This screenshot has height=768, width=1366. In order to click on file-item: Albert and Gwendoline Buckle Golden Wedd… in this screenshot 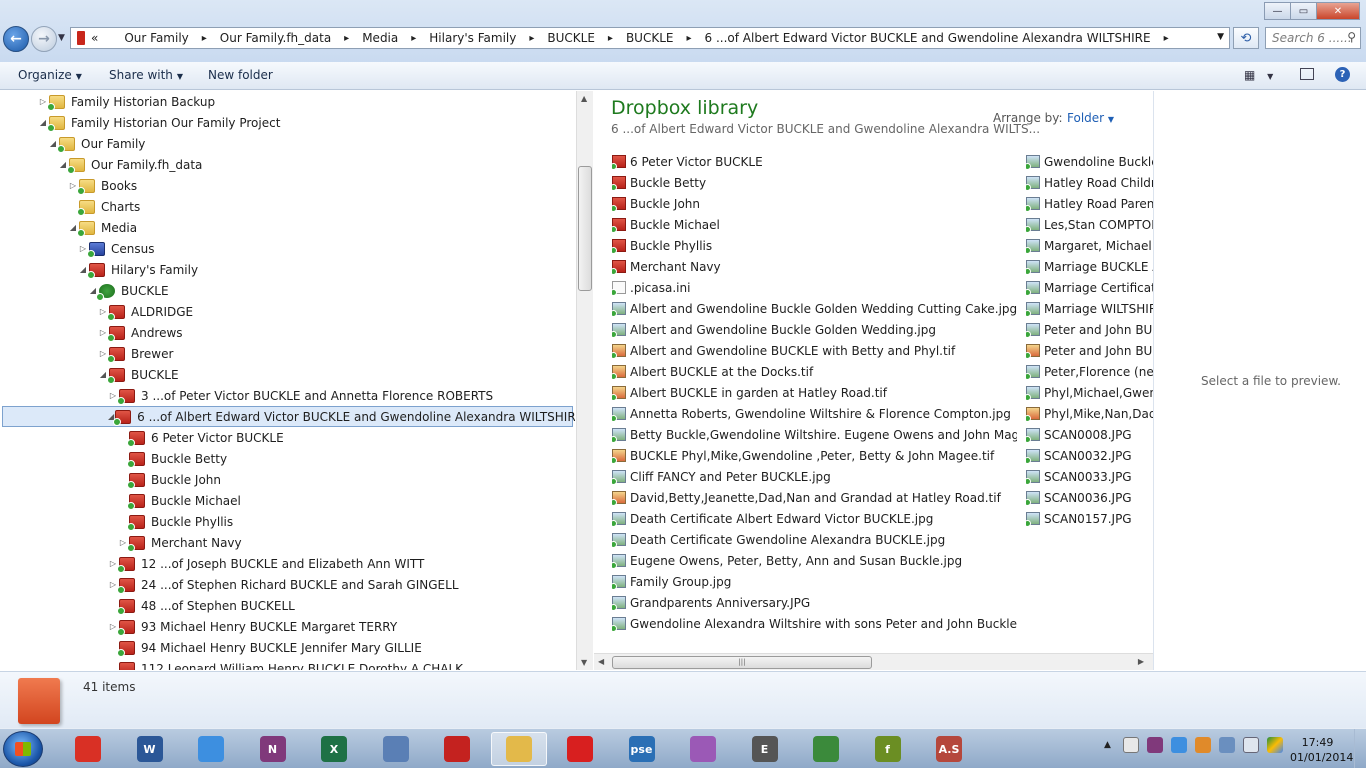, I will do `click(814, 329)`.